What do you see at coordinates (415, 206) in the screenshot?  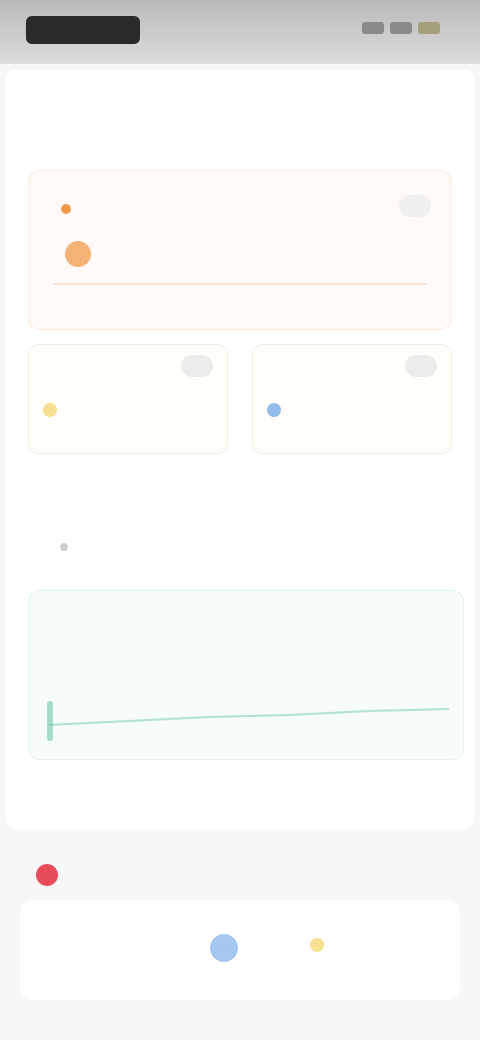 I see `main-card-action-button` at bounding box center [415, 206].